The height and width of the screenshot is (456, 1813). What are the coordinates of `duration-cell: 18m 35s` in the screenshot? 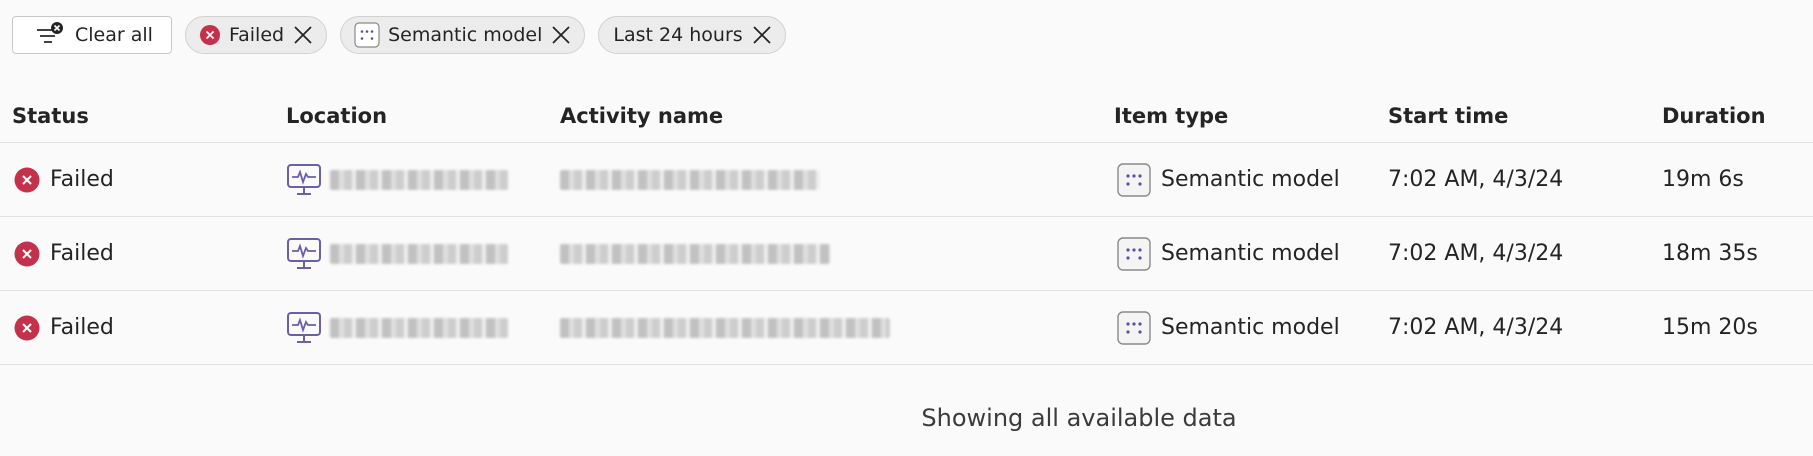 It's located at (1710, 253).